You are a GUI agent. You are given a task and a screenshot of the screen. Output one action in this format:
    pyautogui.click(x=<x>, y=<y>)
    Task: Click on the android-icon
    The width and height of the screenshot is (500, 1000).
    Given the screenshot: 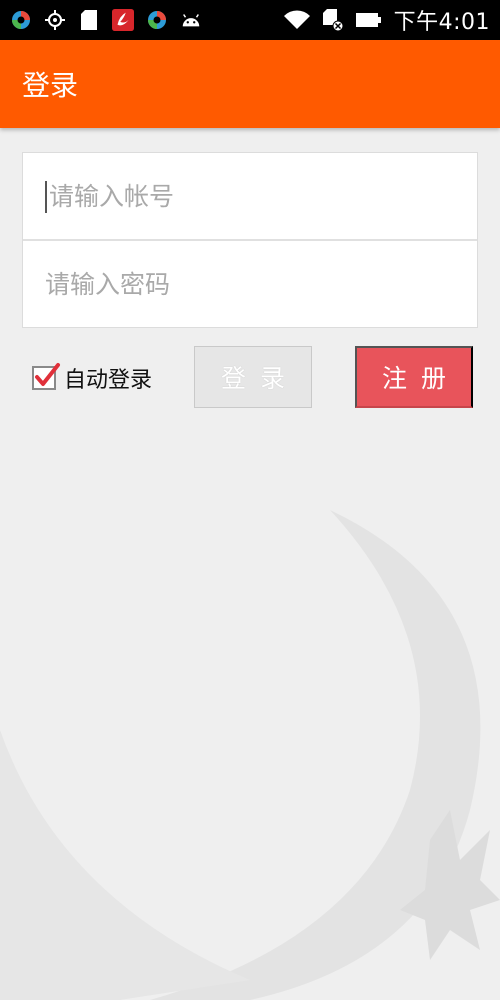 What is the action you would take?
    pyautogui.click(x=191, y=20)
    